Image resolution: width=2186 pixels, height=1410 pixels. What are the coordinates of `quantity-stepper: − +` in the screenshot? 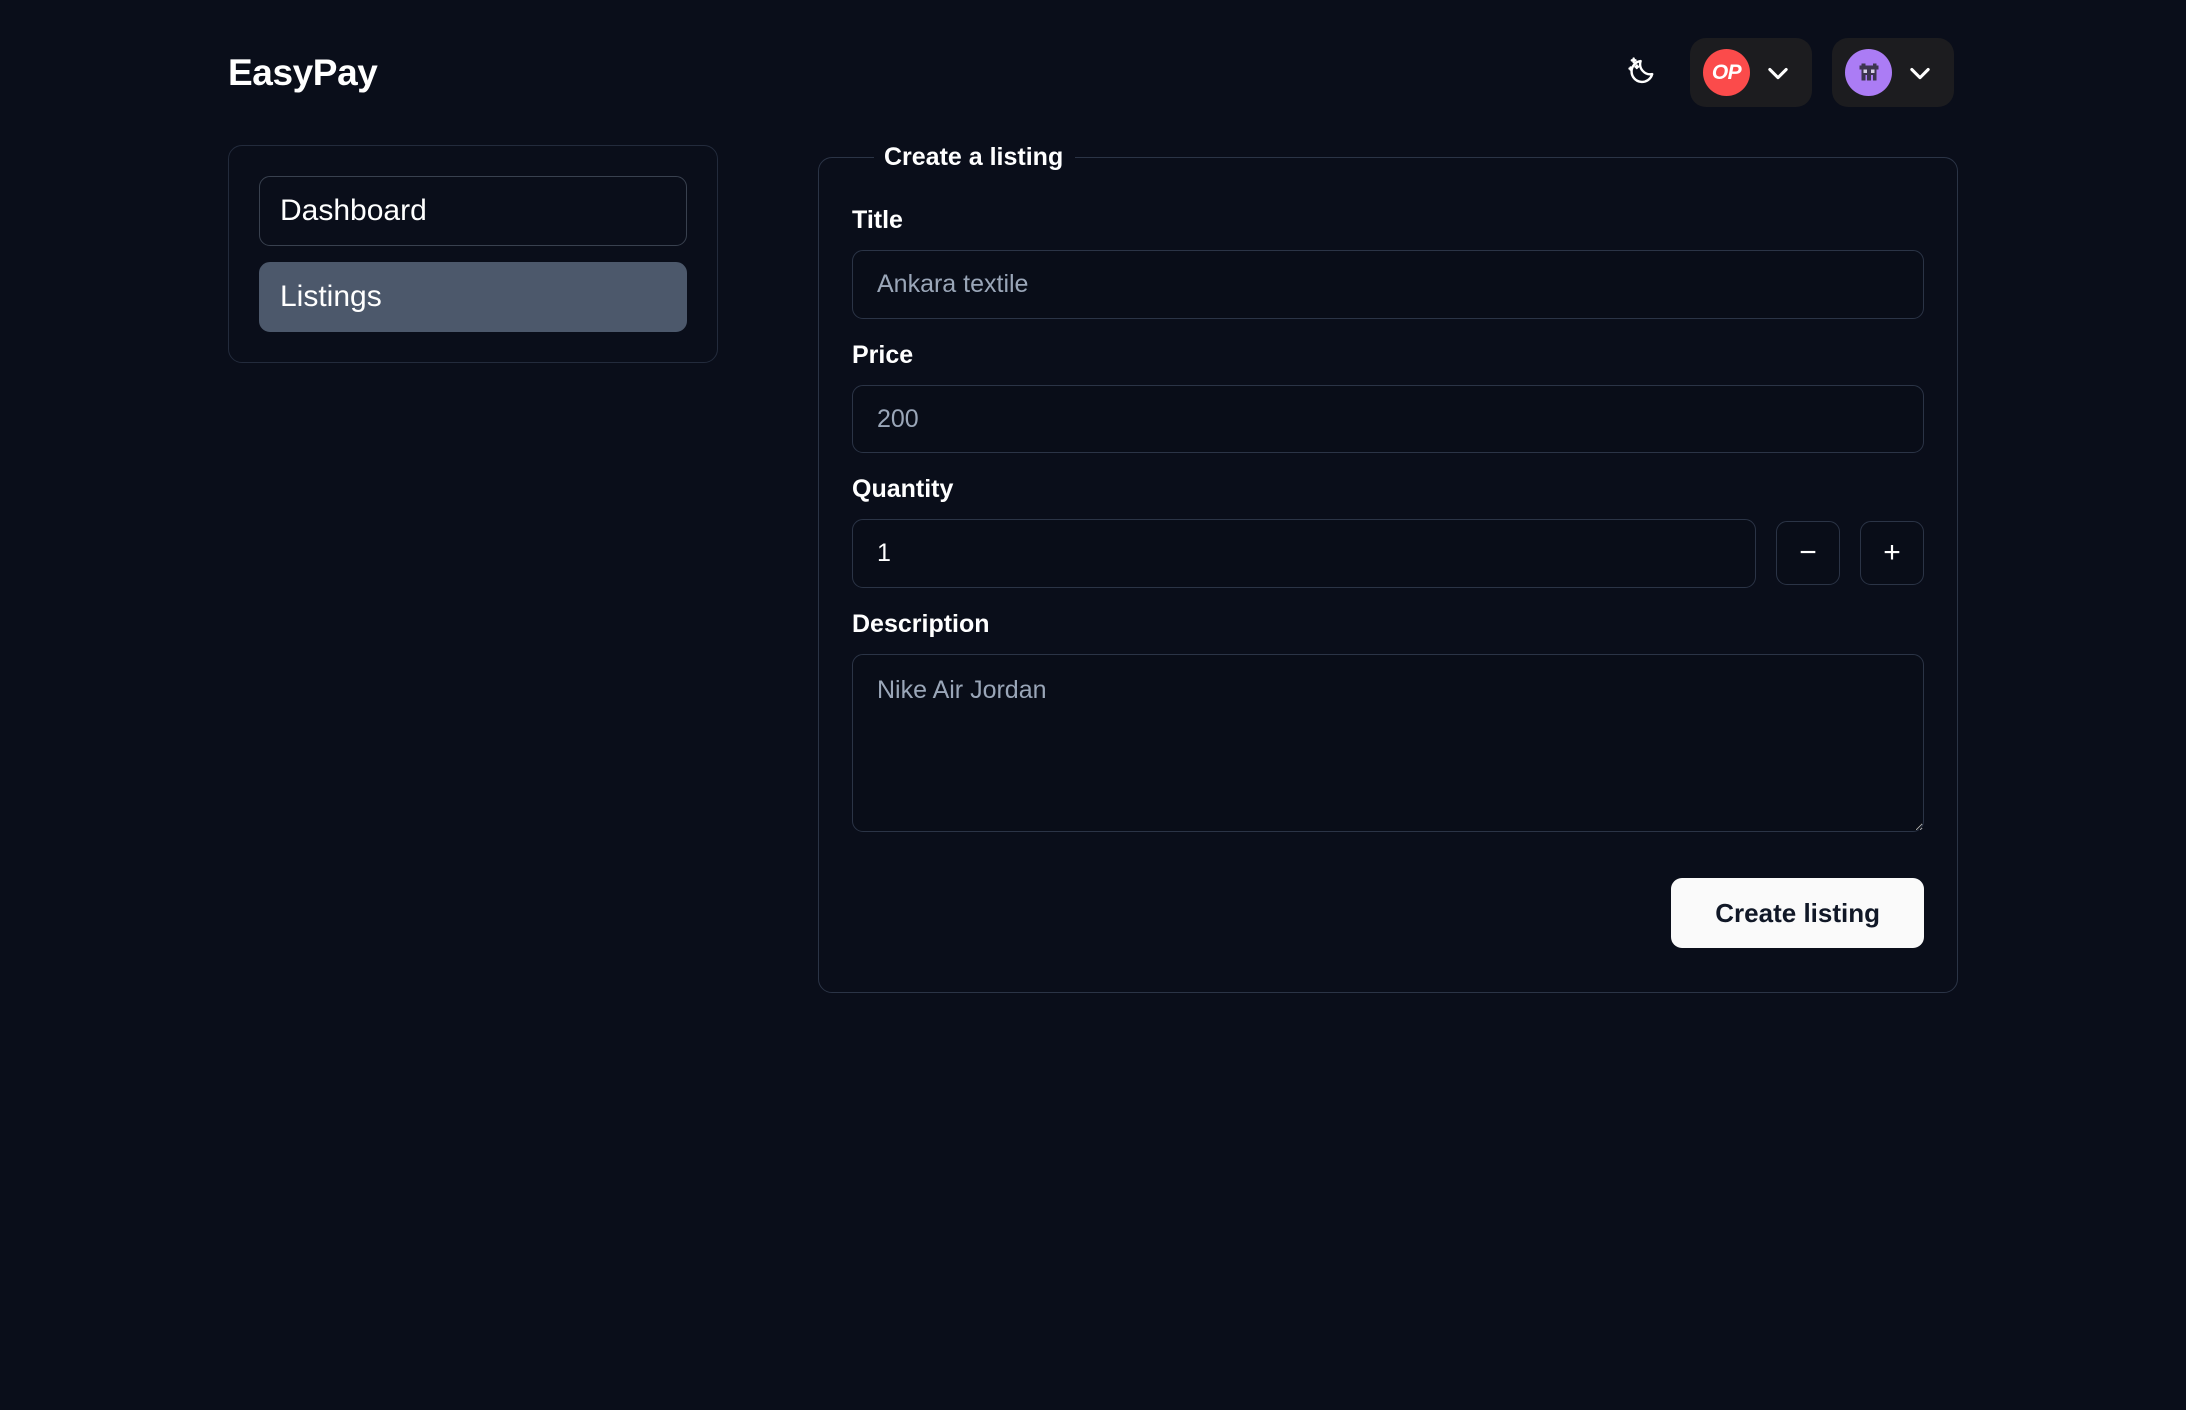 It's located at (1388, 553).